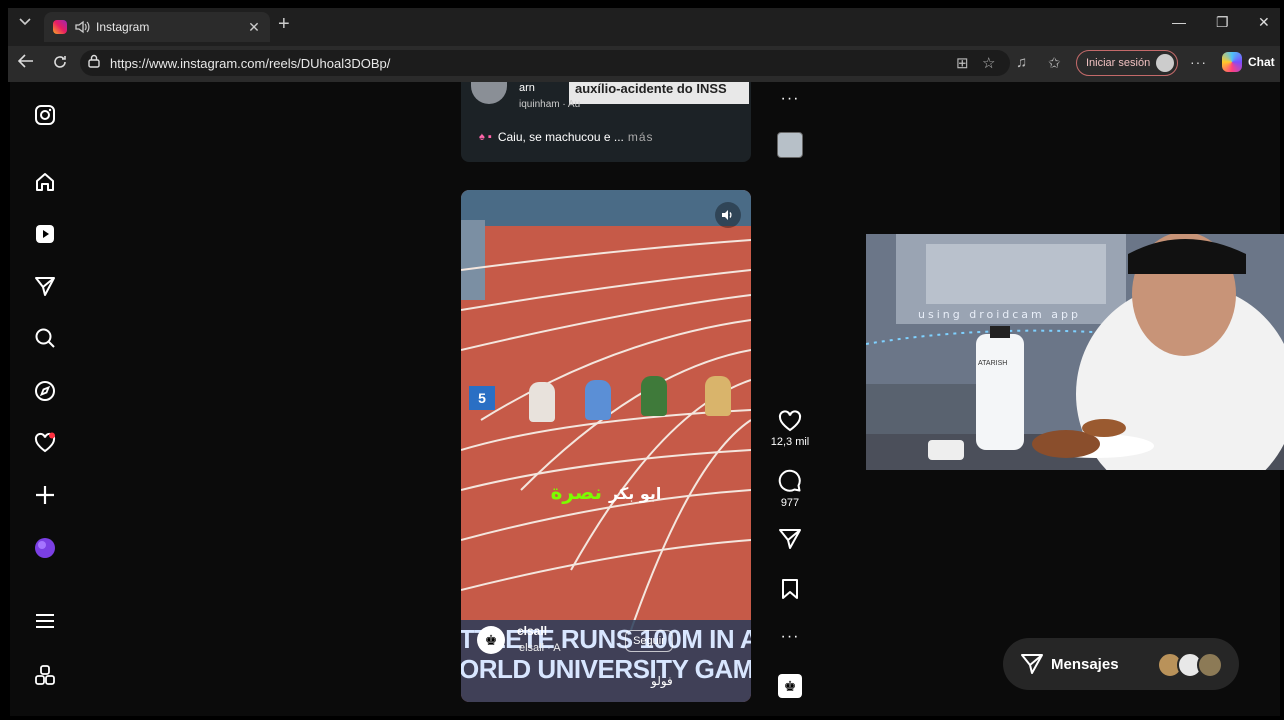 This screenshot has width=1284, height=720. Describe the element at coordinates (45, 675) in the screenshot. I see `threads-apps-icon` at that location.